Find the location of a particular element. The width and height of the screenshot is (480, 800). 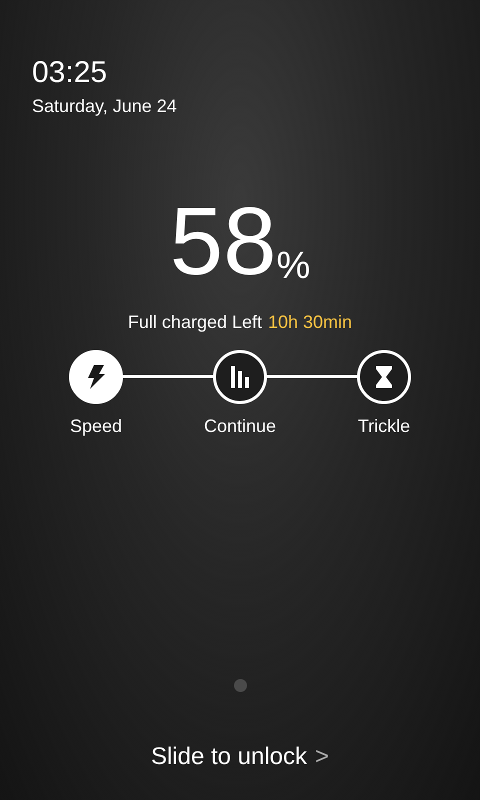

hourglass-icon is located at coordinates (384, 377).